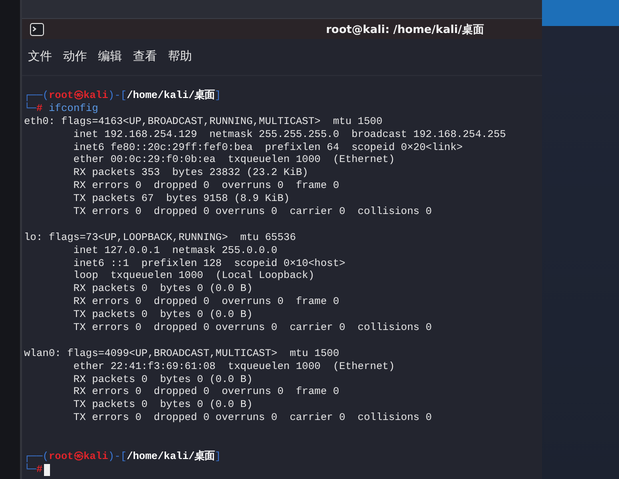 The height and width of the screenshot is (479, 619). I want to click on terminal-line: inet6 fe80::20c:29ff:fef0:bea prefixlen 64 scopeid 0×20<link>, so click(268, 148).